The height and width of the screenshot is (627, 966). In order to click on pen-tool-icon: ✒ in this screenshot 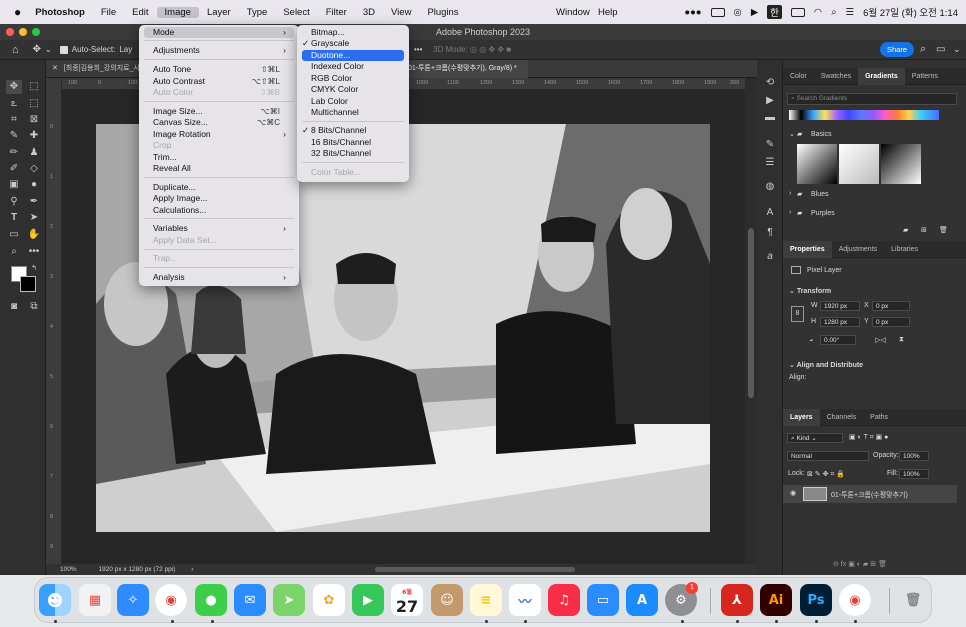, I will do `click(34, 202)`.